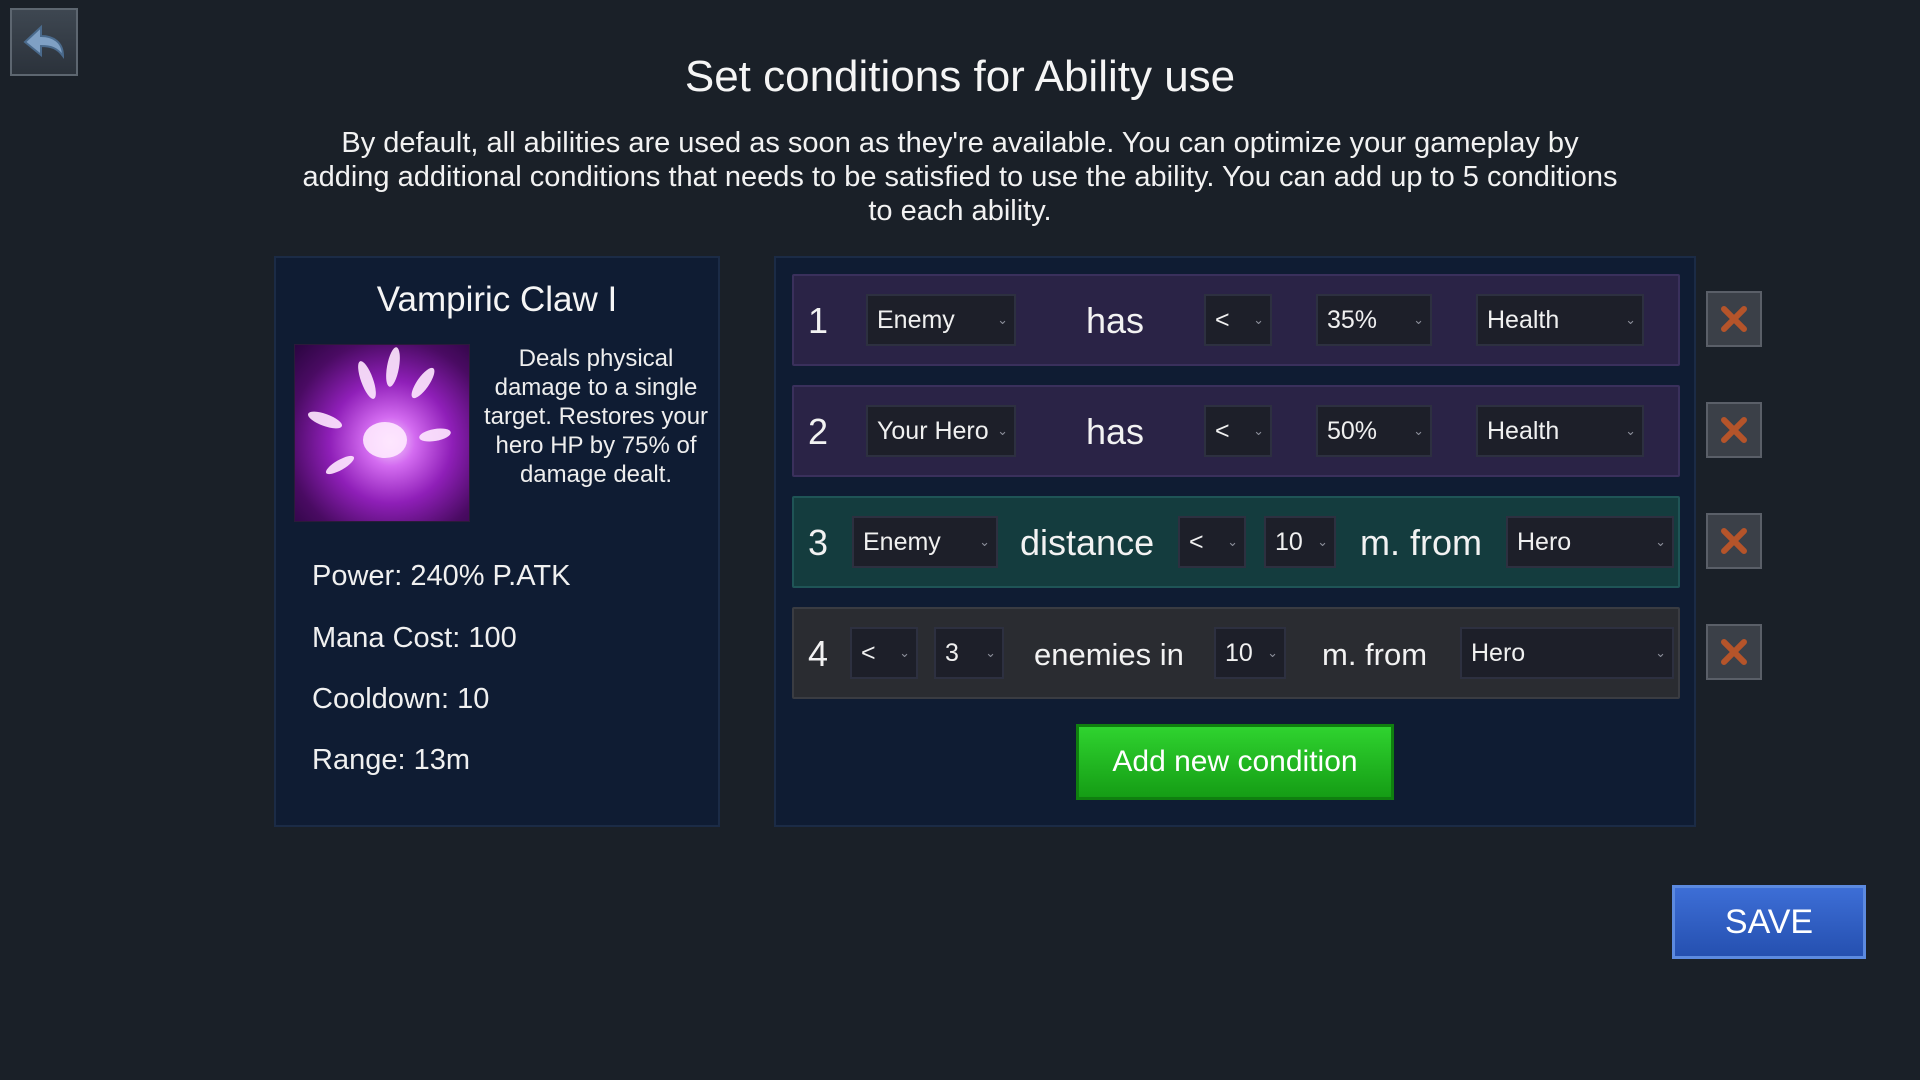 Image resolution: width=1920 pixels, height=1080 pixels. I want to click on value-text: 50%, so click(1352, 431).